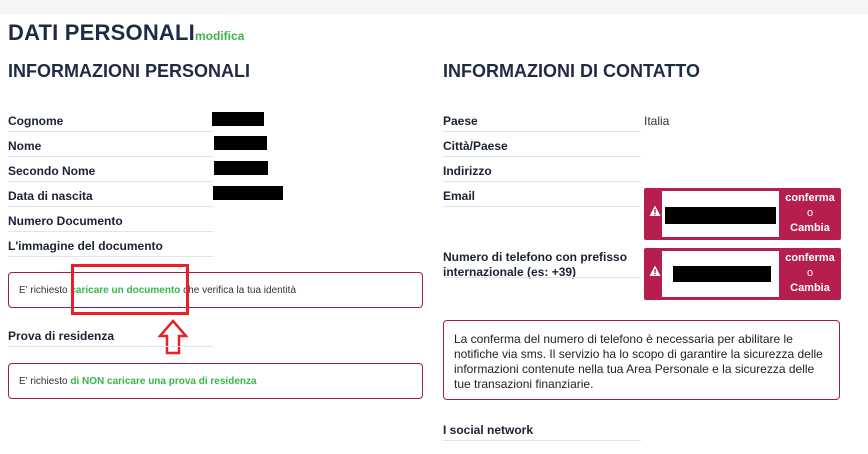  I want to click on city-label: Città/Paese, so click(475, 146).